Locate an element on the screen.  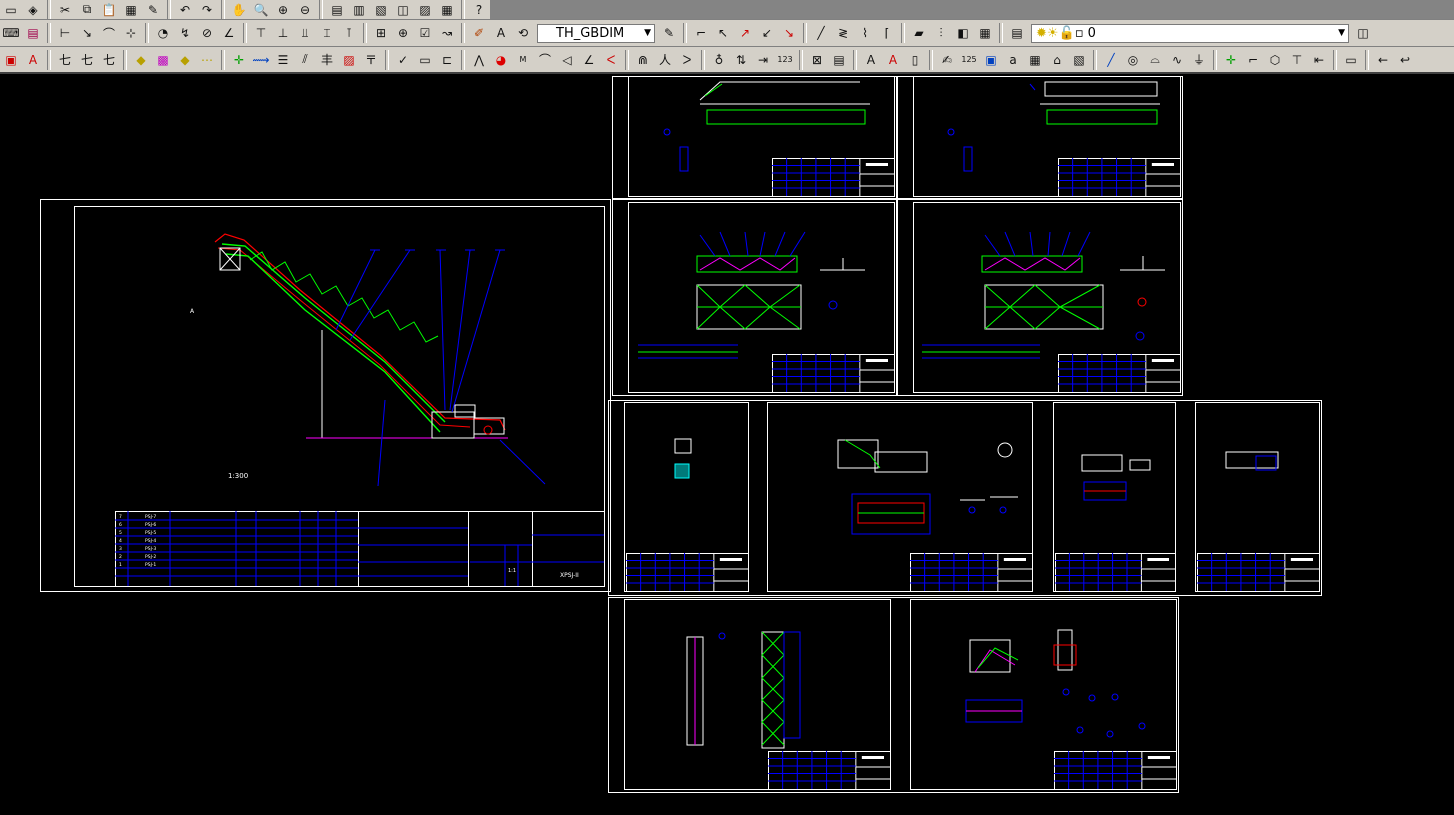
slot-icon: ⊏ is located at coordinates (447, 60).